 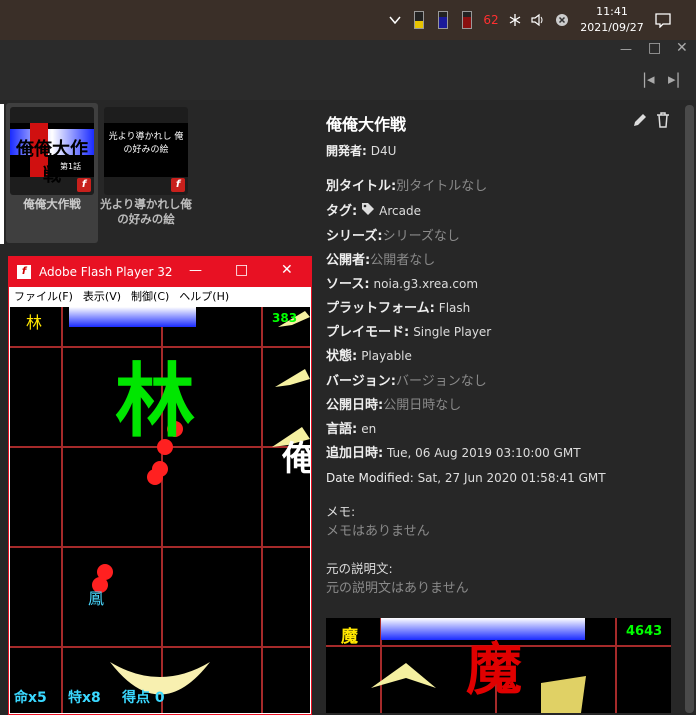 I want to click on original-description-label: 元の説明文:, so click(x=359, y=568).